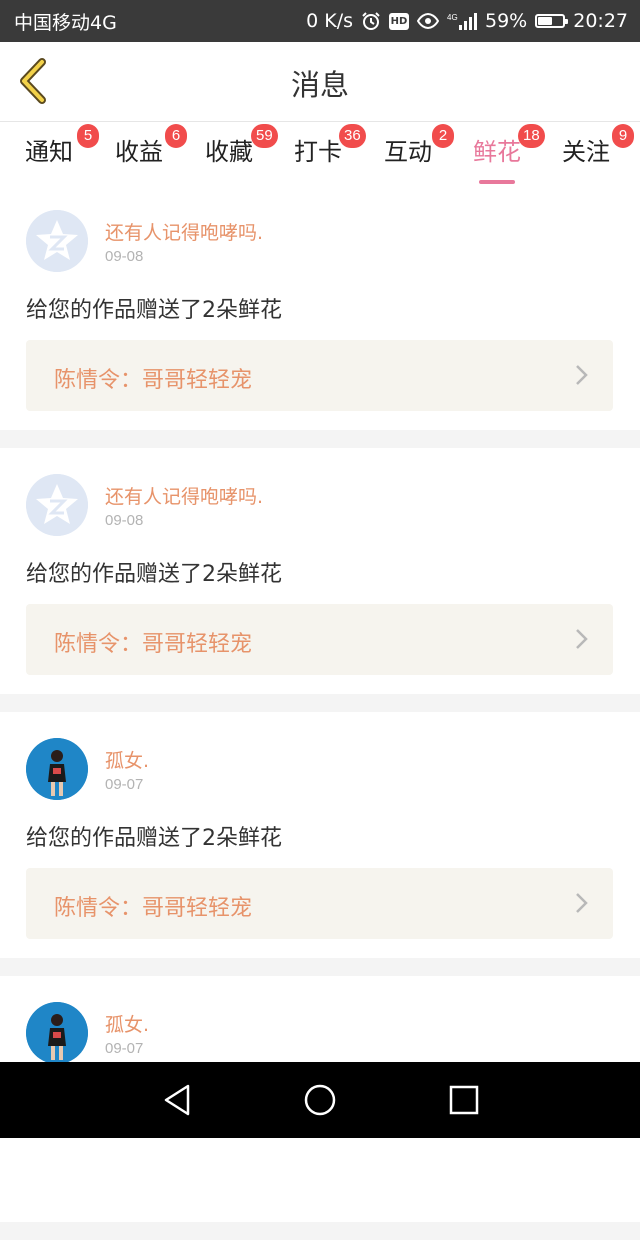  I want to click on tab-notice: 通知 5, so click(62, 145).